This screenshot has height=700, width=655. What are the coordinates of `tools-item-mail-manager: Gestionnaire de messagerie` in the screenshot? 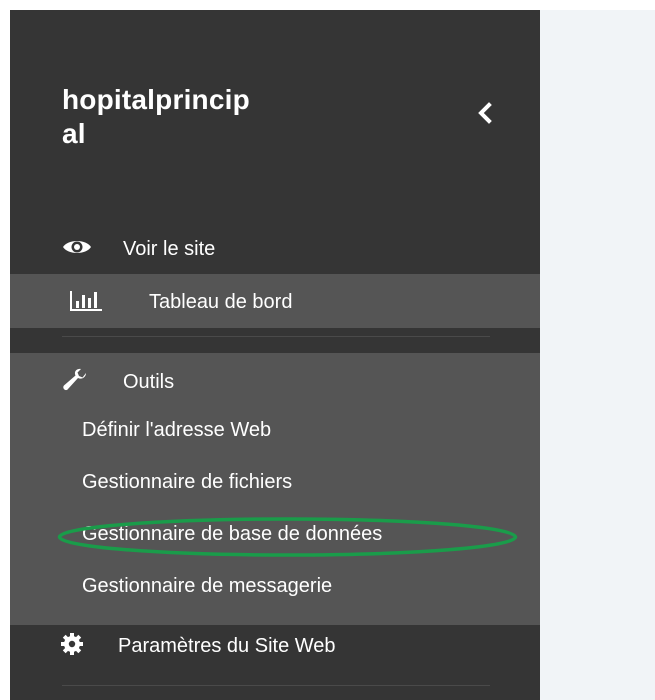 It's located at (275, 588).